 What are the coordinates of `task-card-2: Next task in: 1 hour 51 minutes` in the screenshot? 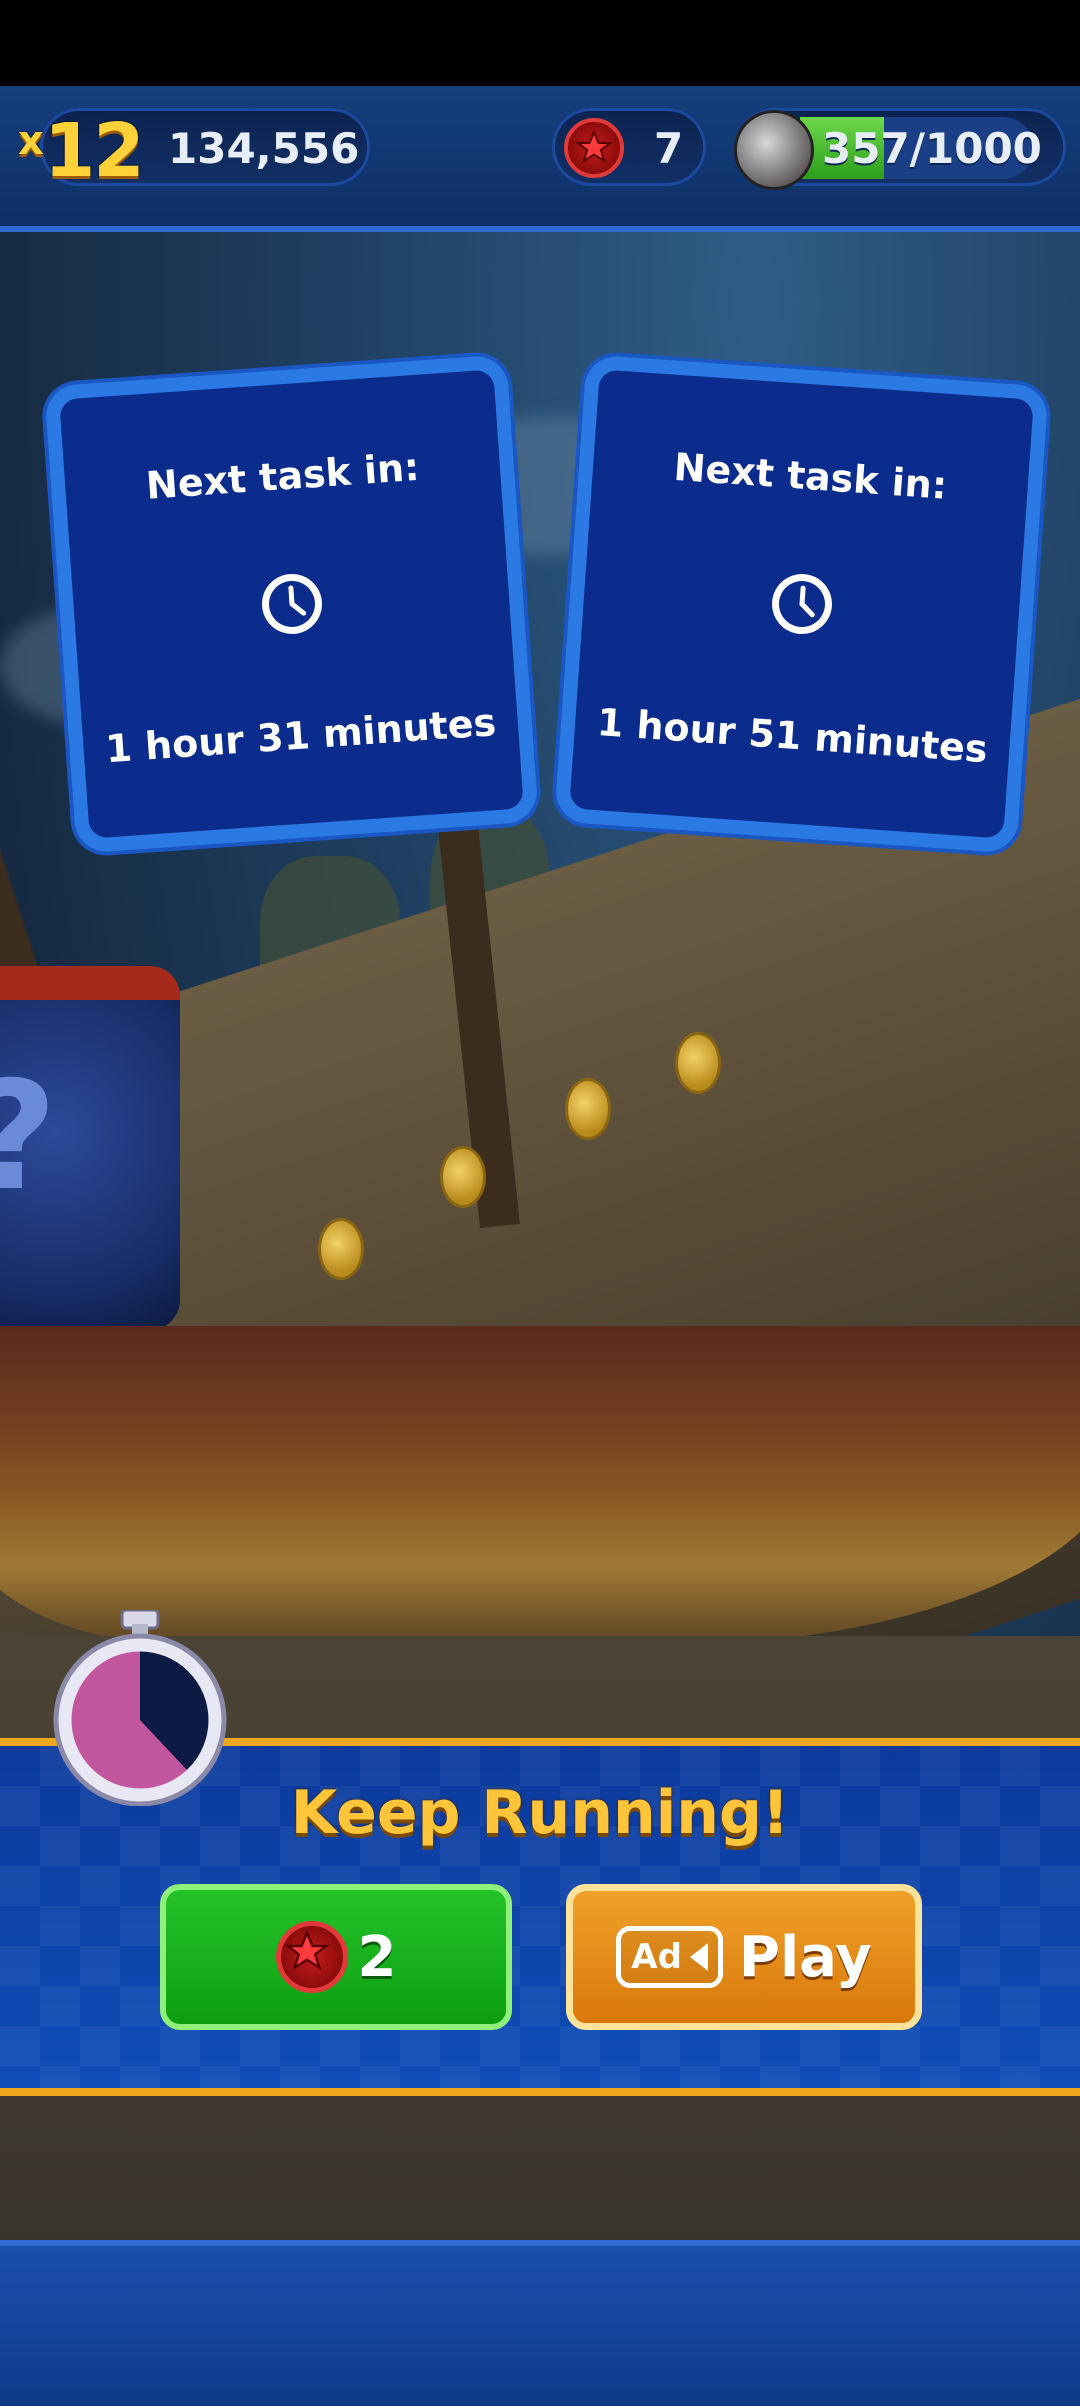 It's located at (801, 604).